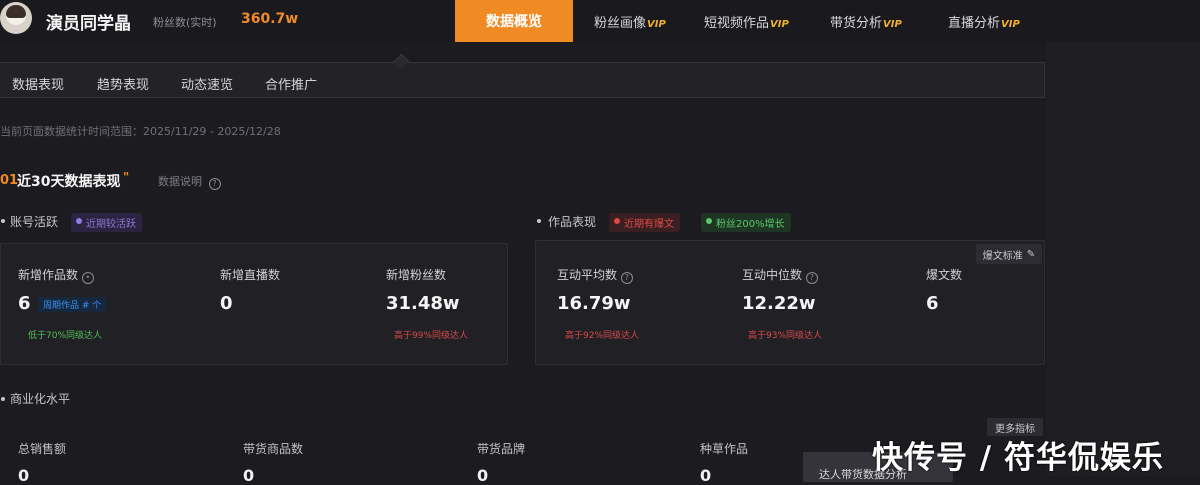 This screenshot has width=1200, height=485. I want to click on nav-tab-data-overview: 数据概览, so click(514, 21).